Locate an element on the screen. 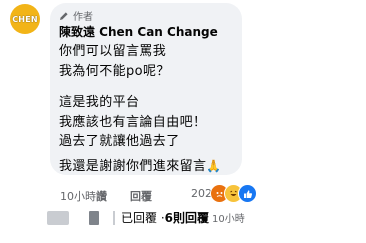 The width and height of the screenshot is (366, 243). author-badge: 作者 is located at coordinates (76, 15).